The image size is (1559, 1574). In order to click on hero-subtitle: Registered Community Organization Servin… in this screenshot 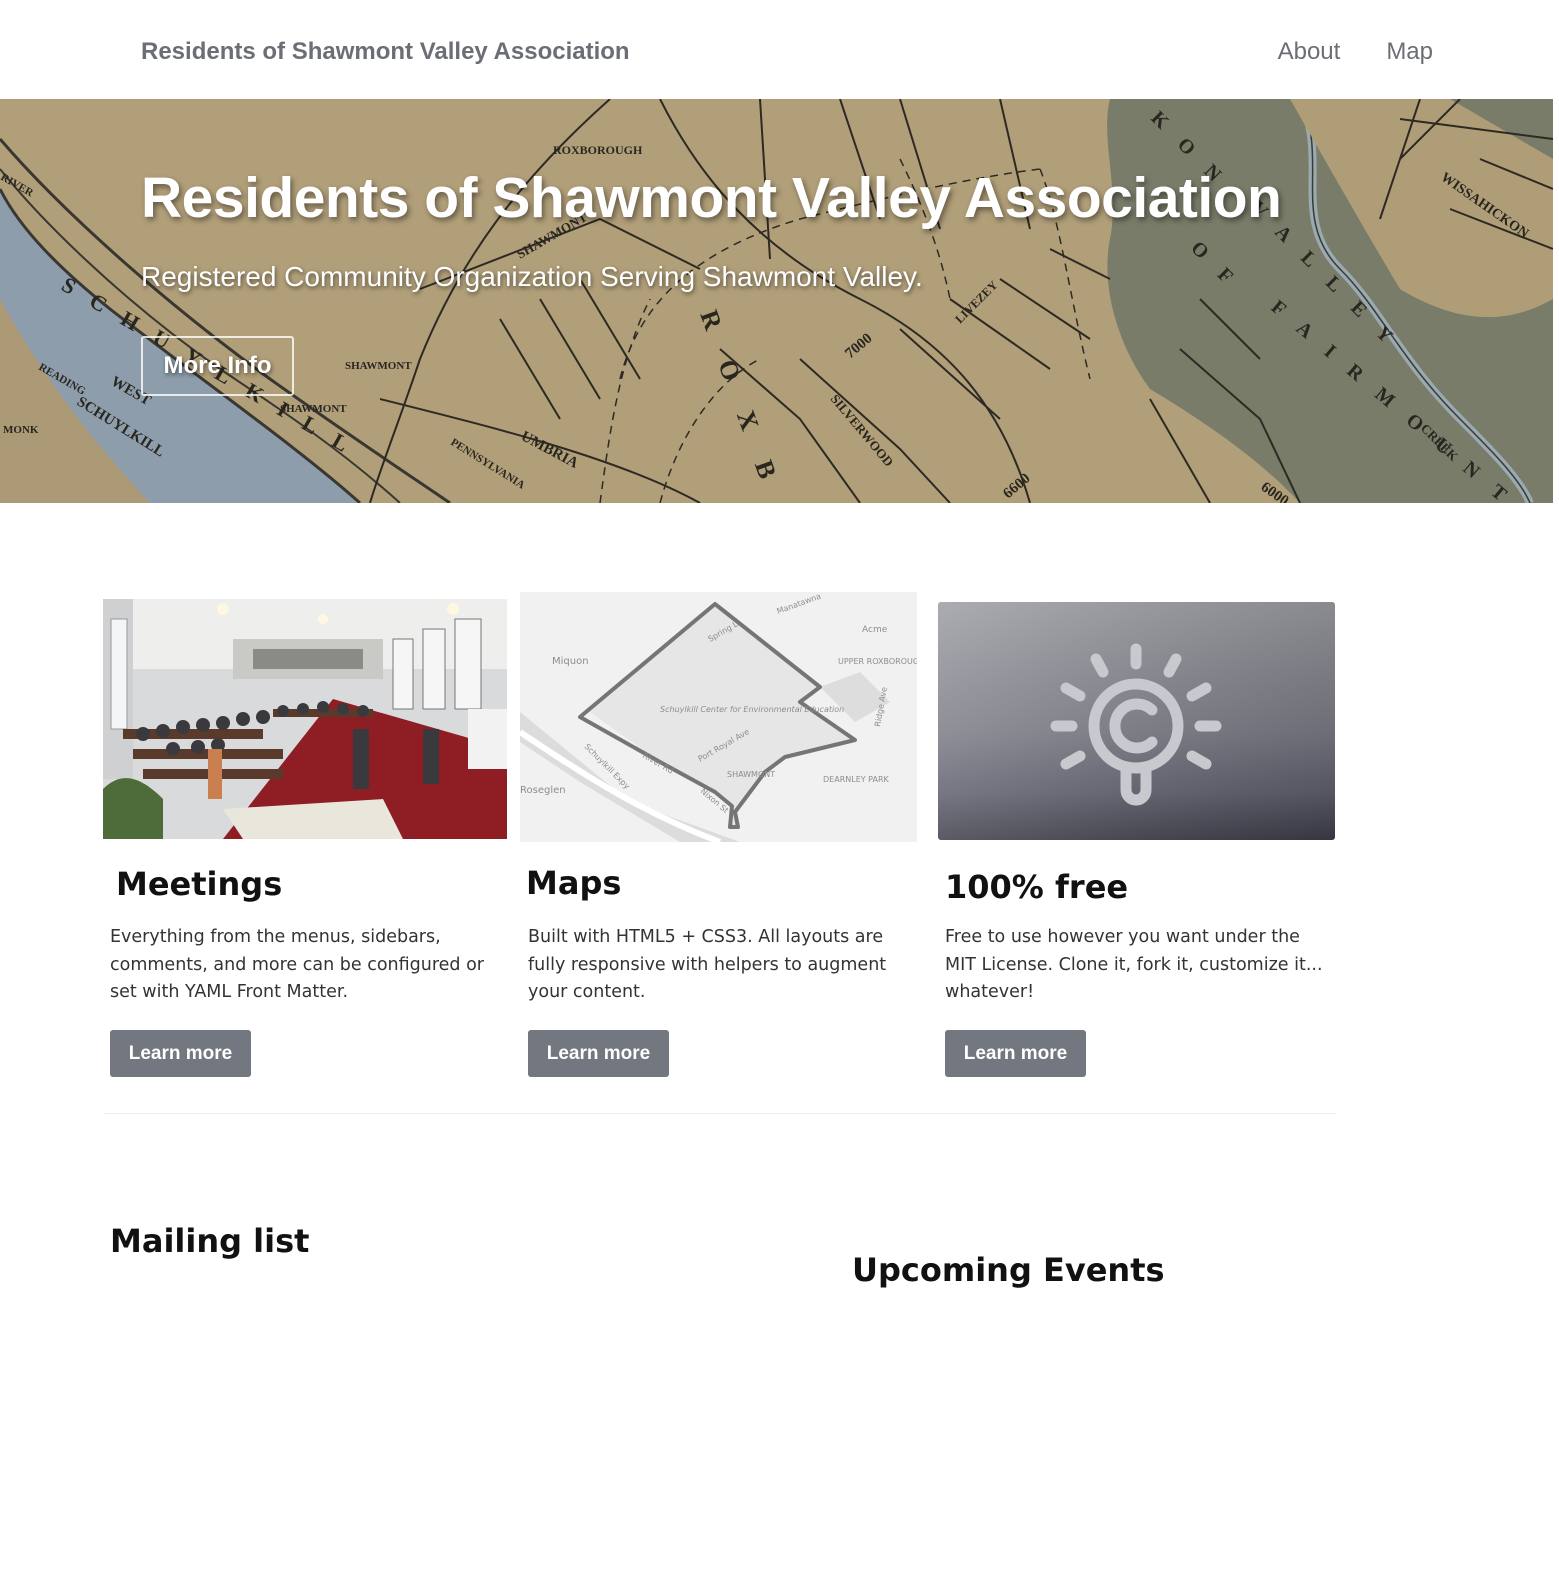, I will do `click(532, 276)`.